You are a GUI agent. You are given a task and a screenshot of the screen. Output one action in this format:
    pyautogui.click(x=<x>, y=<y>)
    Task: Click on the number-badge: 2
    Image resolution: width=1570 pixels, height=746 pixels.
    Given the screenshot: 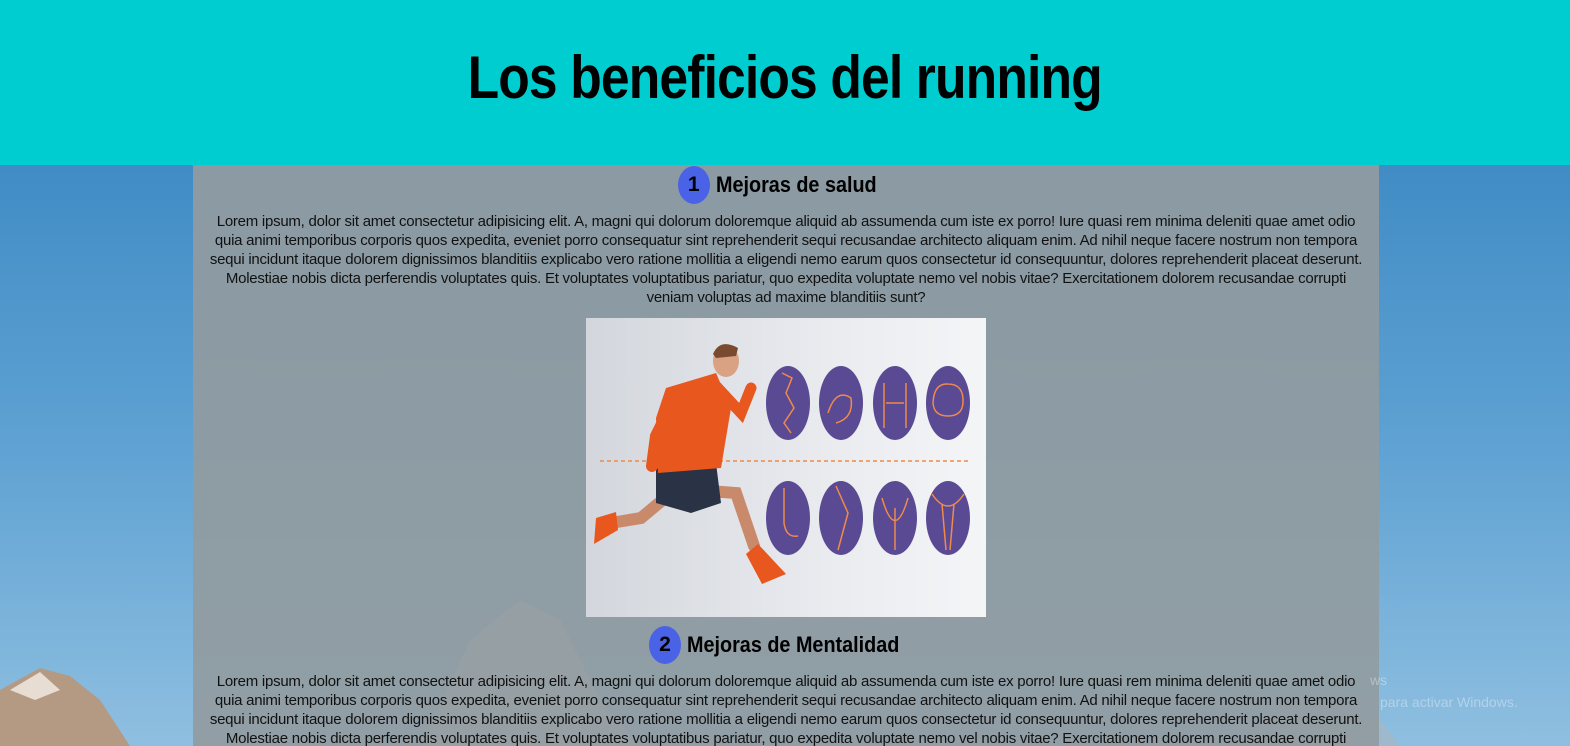 What is the action you would take?
    pyautogui.click(x=665, y=645)
    